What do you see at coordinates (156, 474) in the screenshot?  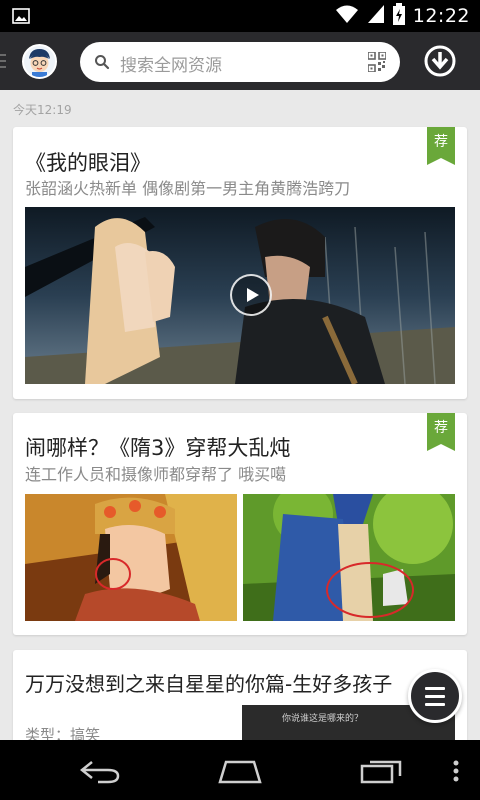 I see `card-subtitle: 连工作人员和摄像师都穿帮了 哦买噶` at bounding box center [156, 474].